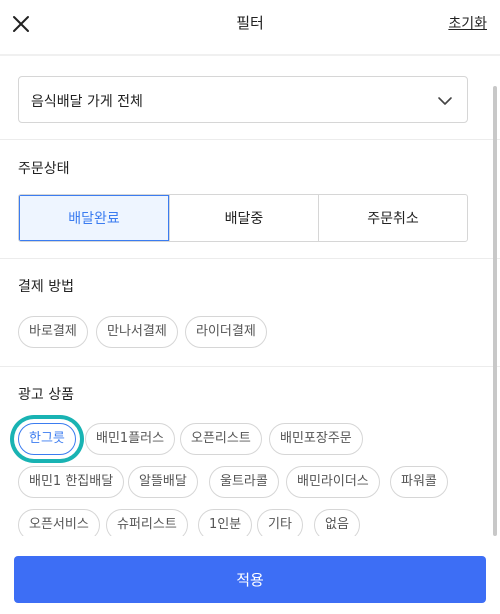 This screenshot has width=500, height=614. What do you see at coordinates (87, 102) in the screenshot?
I see `store-select-value: 음식배달 가게 전체` at bounding box center [87, 102].